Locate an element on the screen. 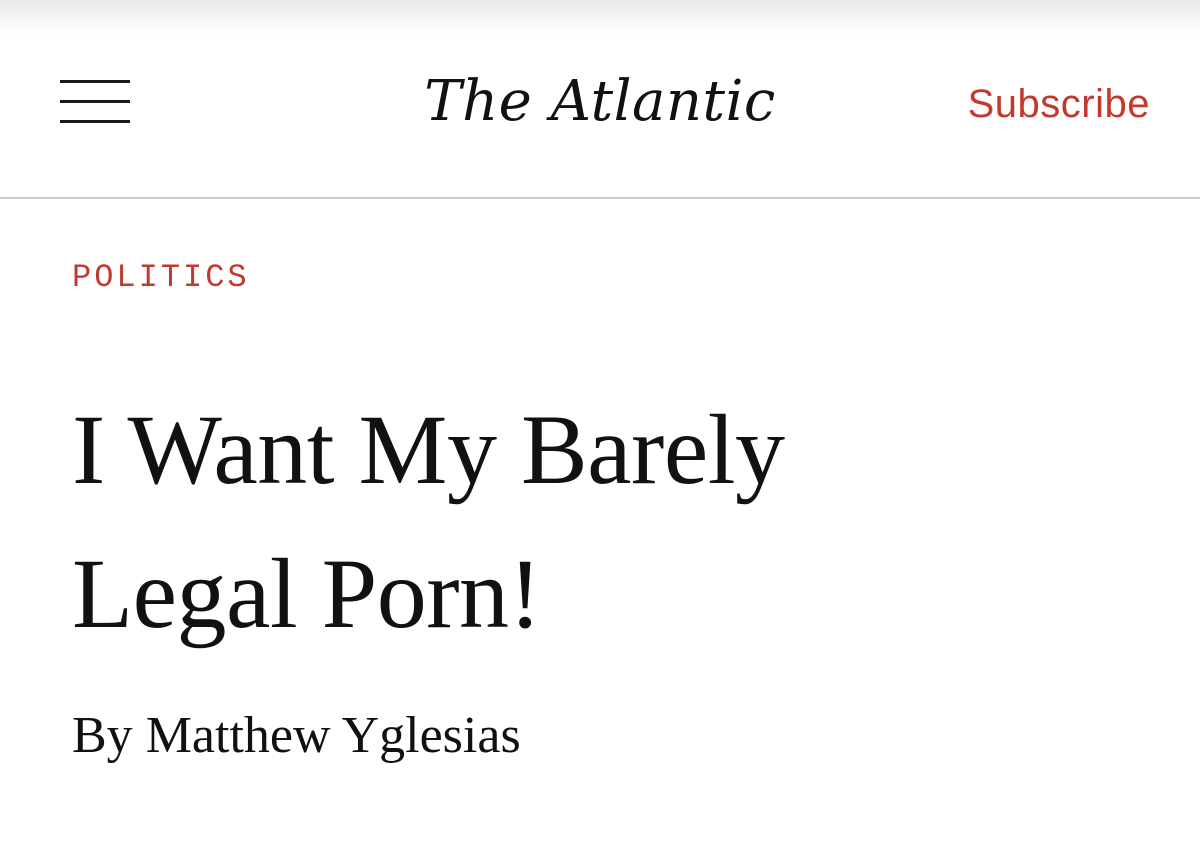 This screenshot has width=1200, height=862. hamburger-menu-icon is located at coordinates (95, 103).